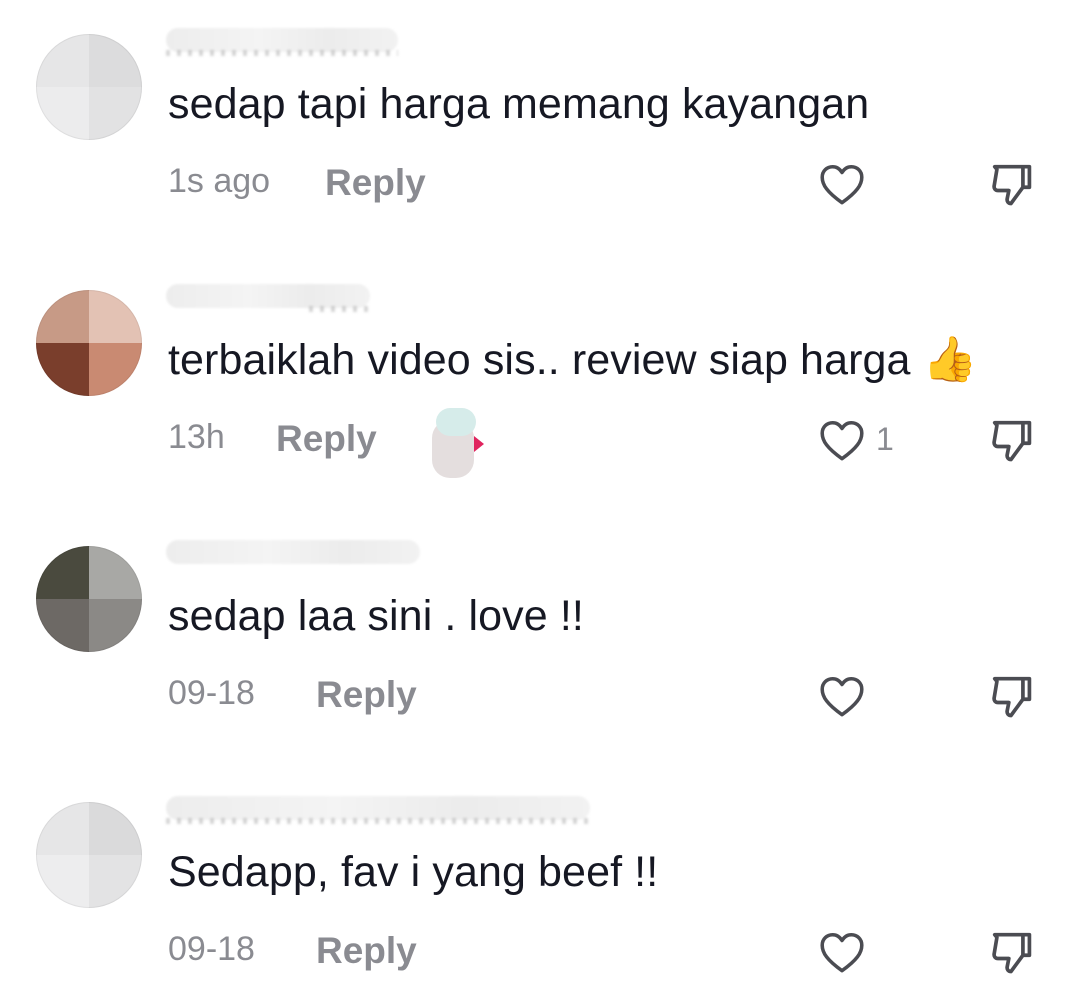  Describe the element at coordinates (219, 181) in the screenshot. I see `comment-time: 1s ago` at that location.